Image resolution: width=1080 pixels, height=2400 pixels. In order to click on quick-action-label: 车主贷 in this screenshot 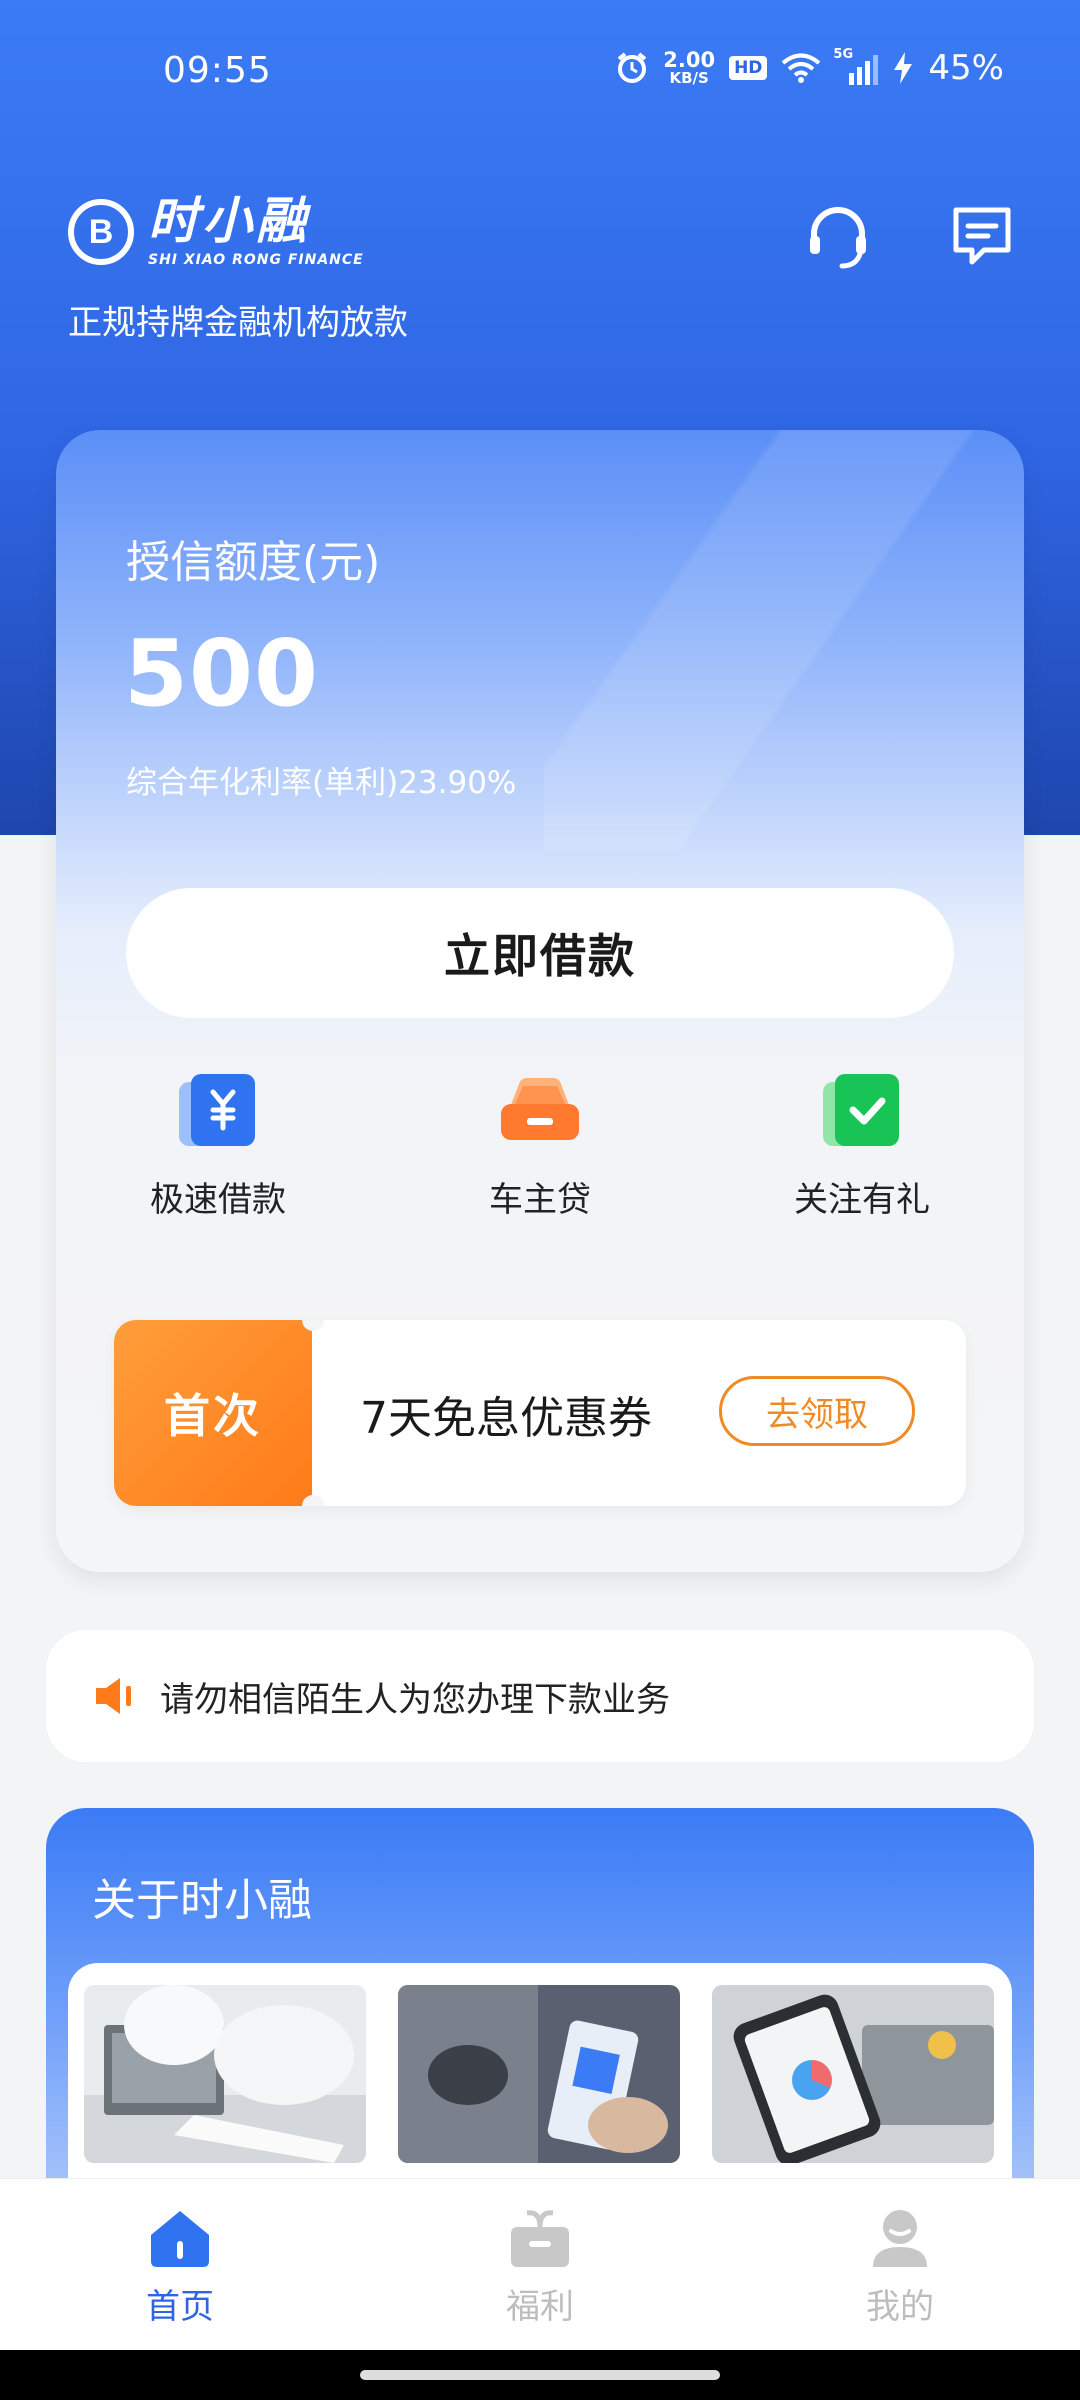, I will do `click(540, 1200)`.